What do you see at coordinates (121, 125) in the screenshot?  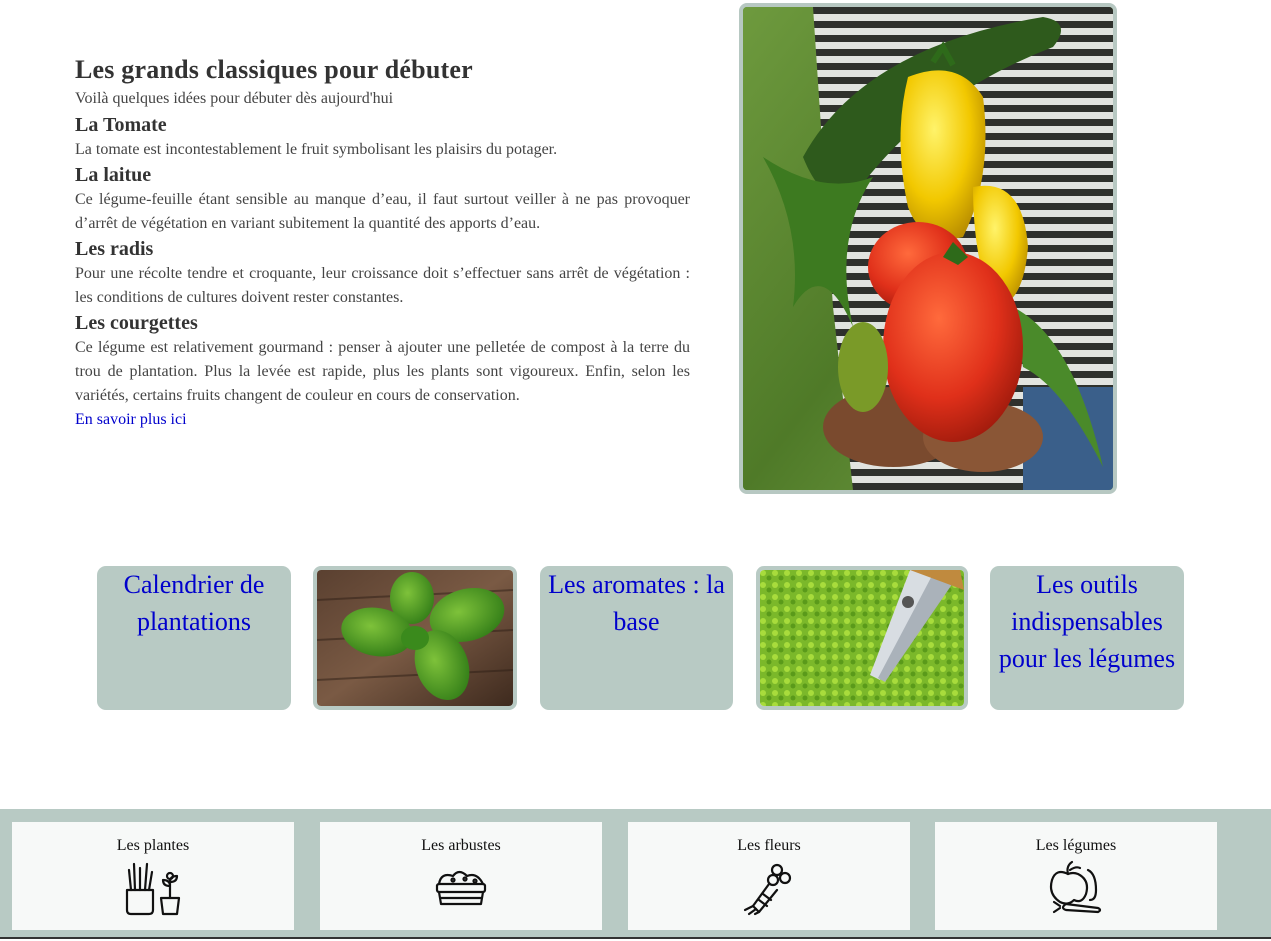 I see `section-heading-tomate: La Tomate` at bounding box center [121, 125].